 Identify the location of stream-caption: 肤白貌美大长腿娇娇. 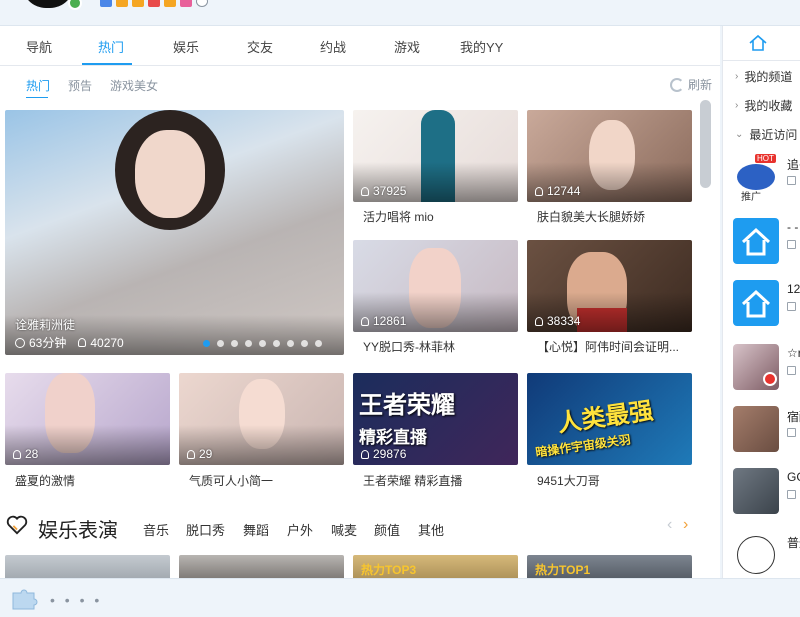
(612, 216).